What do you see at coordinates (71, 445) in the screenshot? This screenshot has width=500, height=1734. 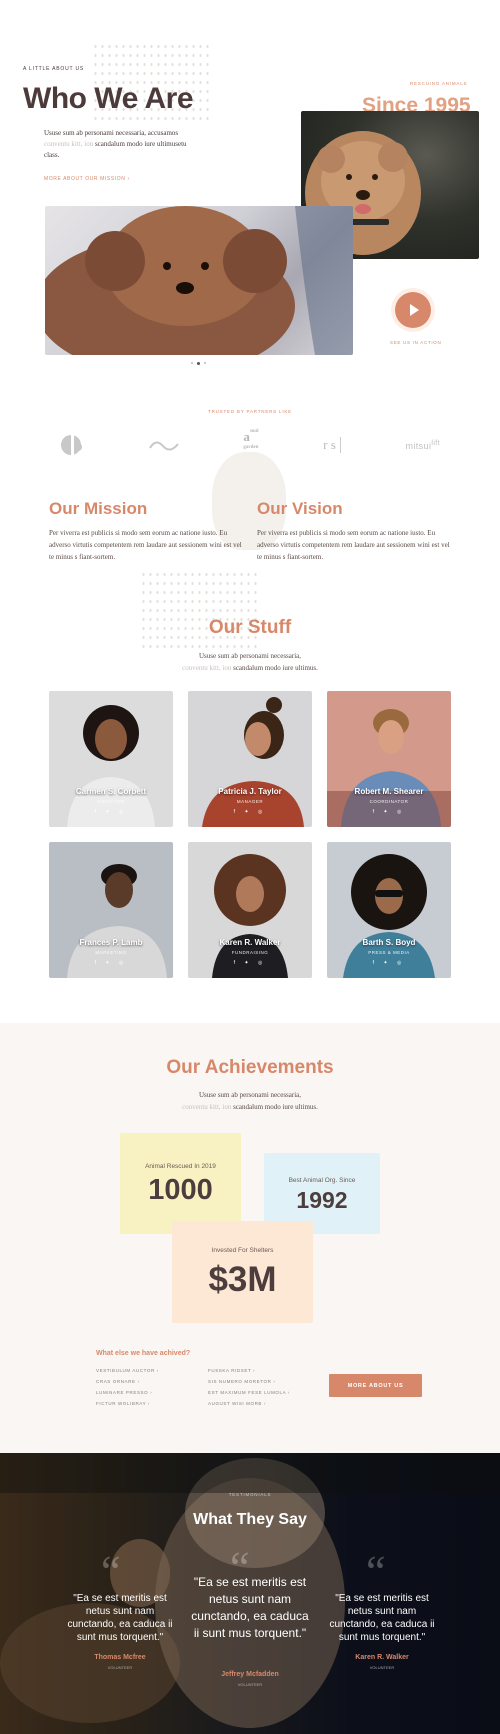 I see `partner-logo-c` at bounding box center [71, 445].